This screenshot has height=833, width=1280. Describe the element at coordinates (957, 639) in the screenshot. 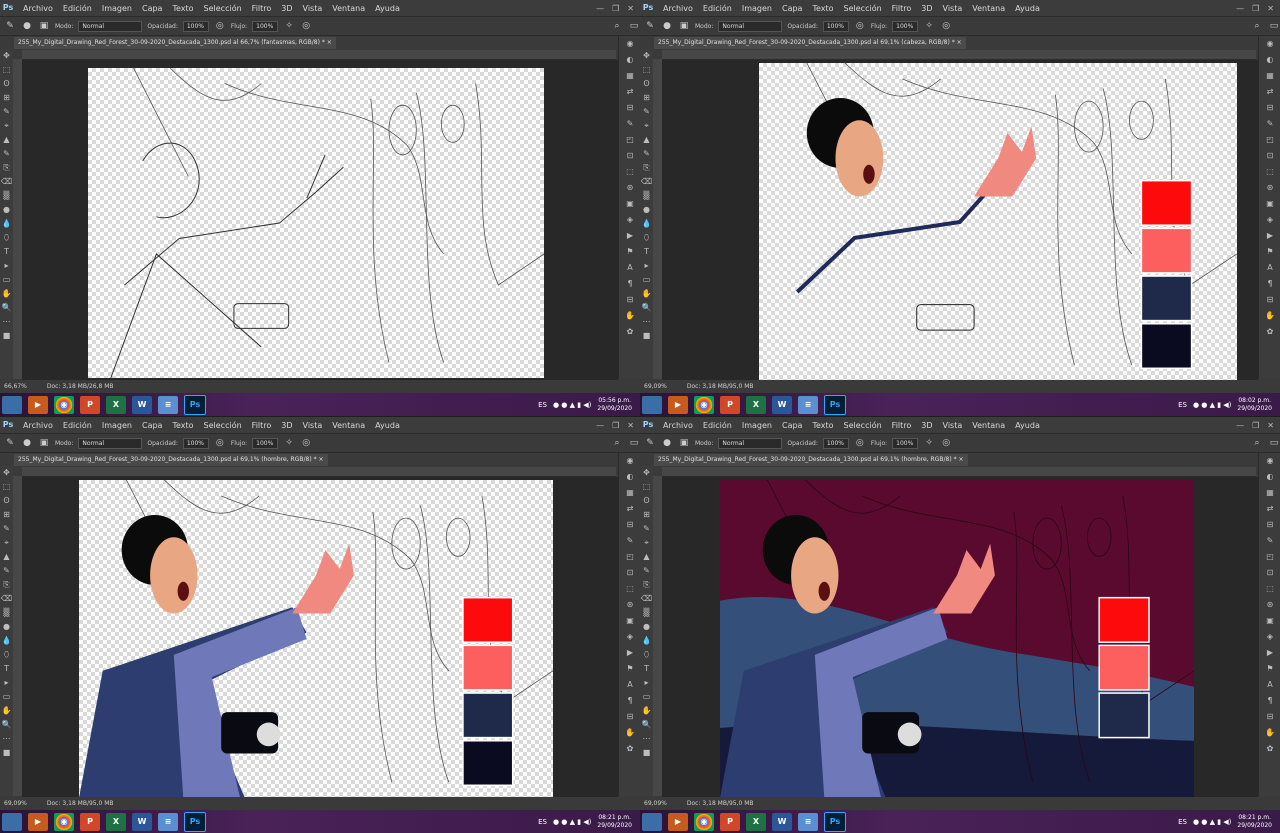

I see `document-canvas` at that location.